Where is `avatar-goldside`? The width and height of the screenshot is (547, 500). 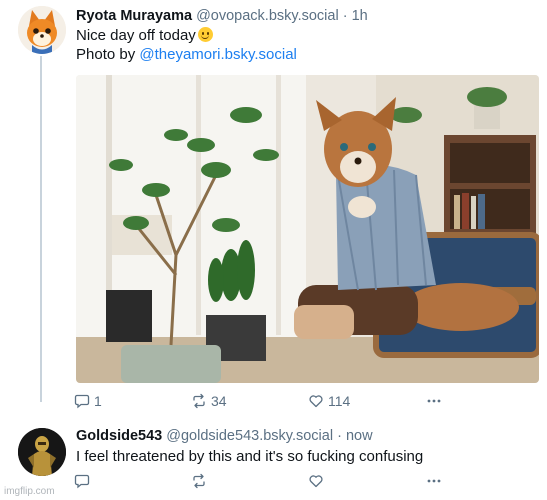 avatar-goldside is located at coordinates (42, 452).